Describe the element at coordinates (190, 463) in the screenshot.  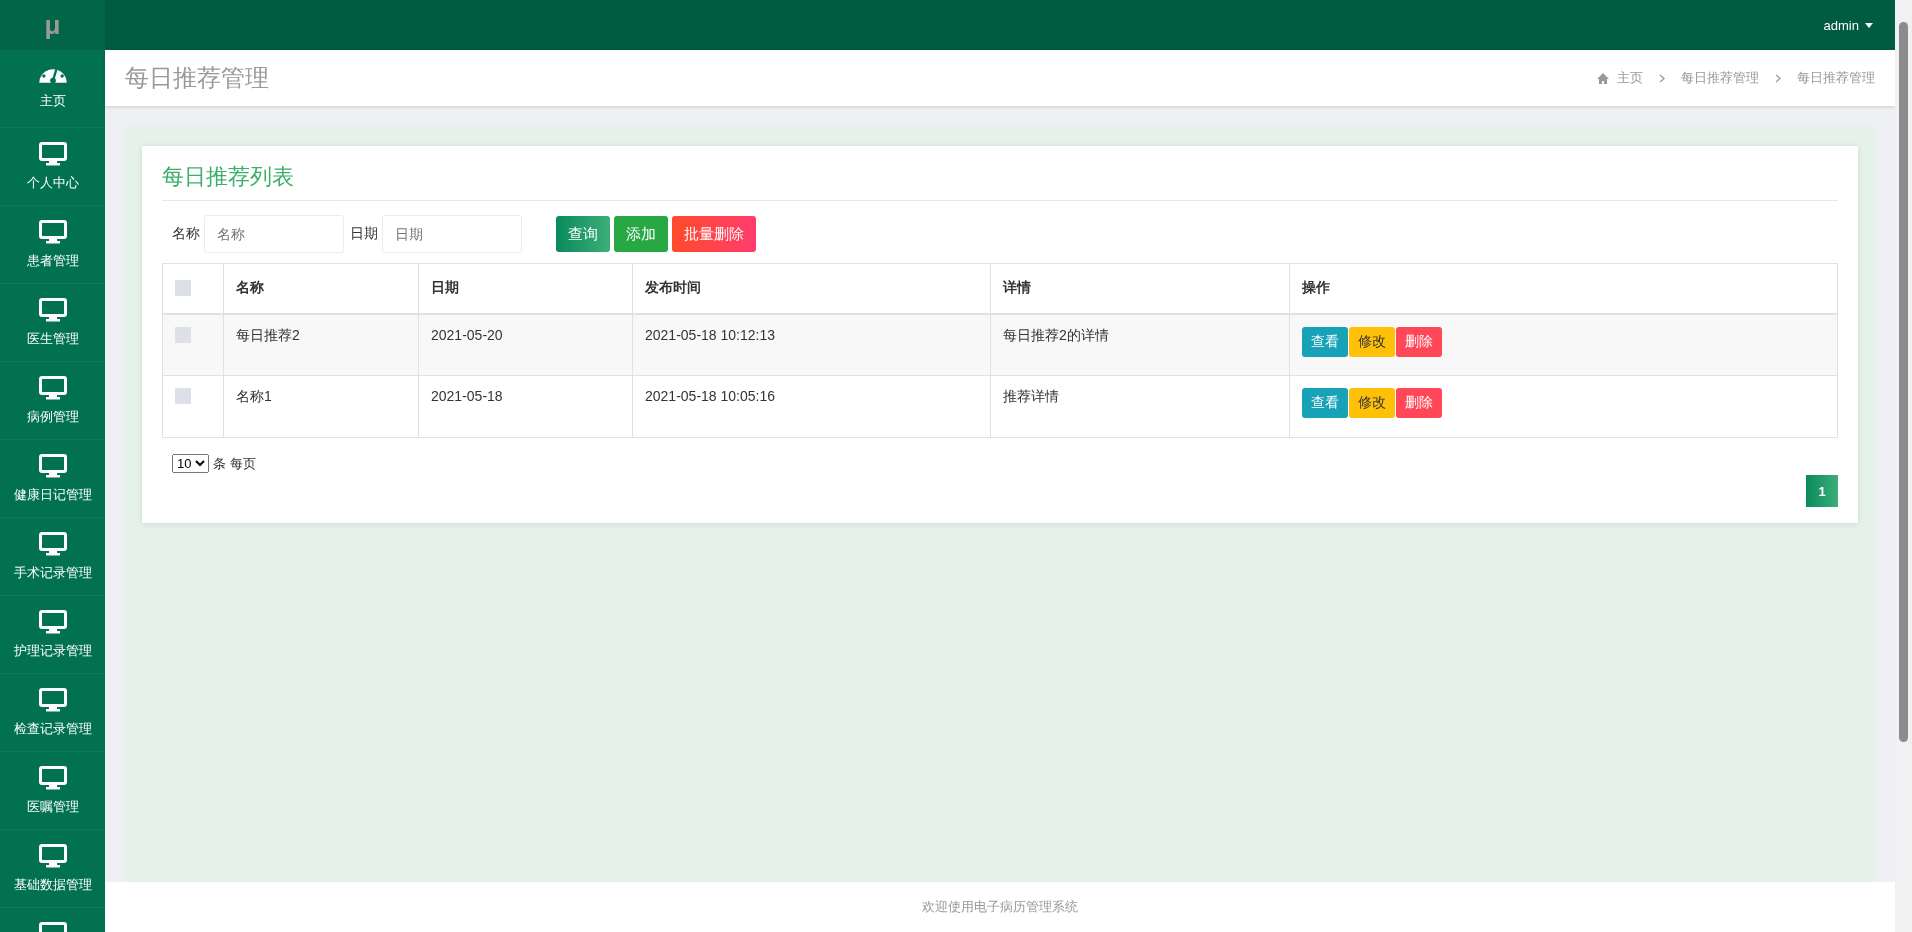
I see `page-size-select: 10` at that location.